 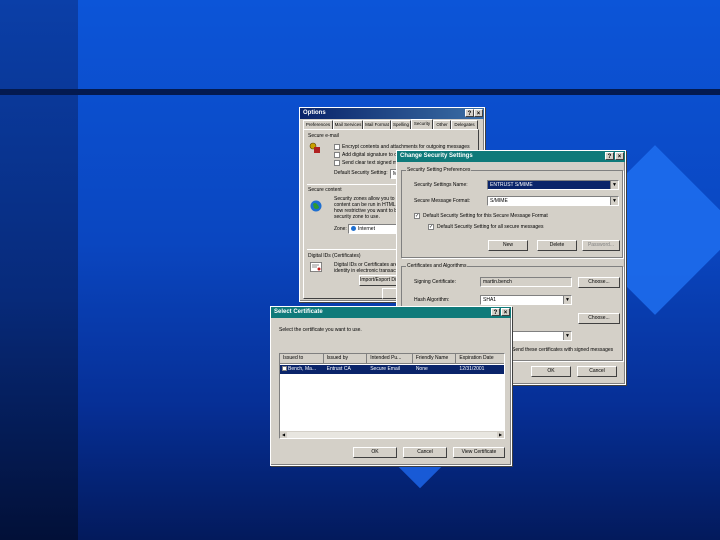 What do you see at coordinates (337, 163) in the screenshot?
I see `clear-text-checkbox` at bounding box center [337, 163].